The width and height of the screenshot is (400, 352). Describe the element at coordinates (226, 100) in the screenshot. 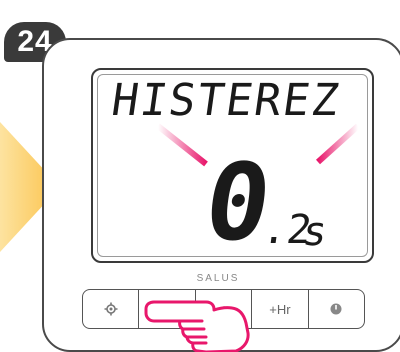

I see `lcd-menu-label: HISTEREZ` at that location.